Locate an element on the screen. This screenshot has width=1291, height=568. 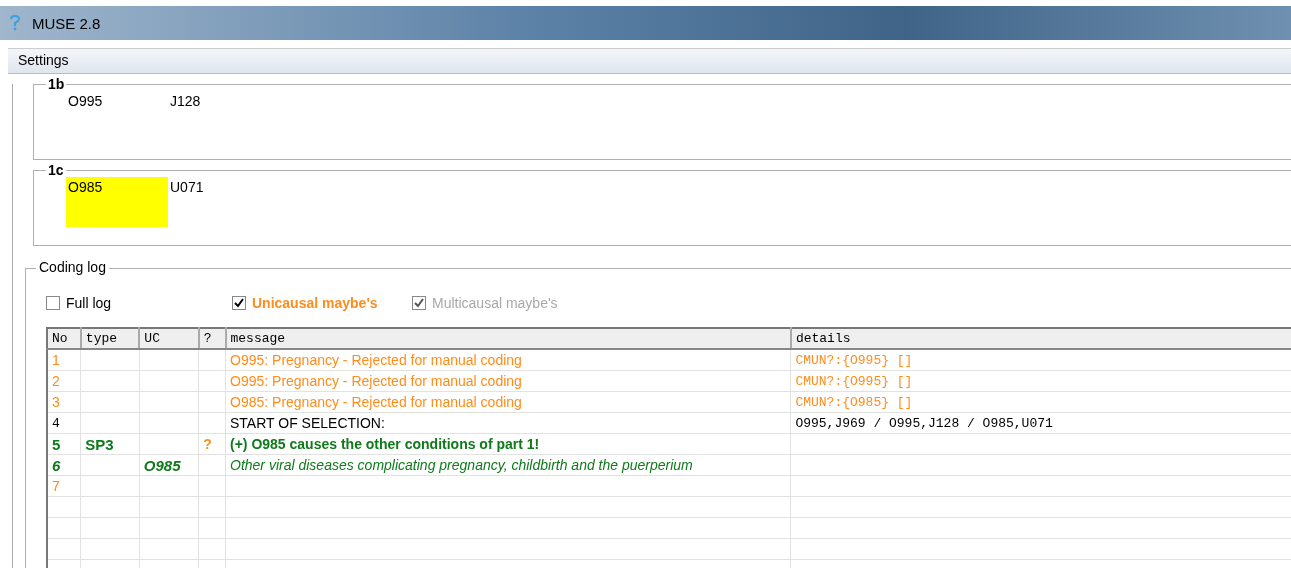
column-header: type is located at coordinates (110, 338).